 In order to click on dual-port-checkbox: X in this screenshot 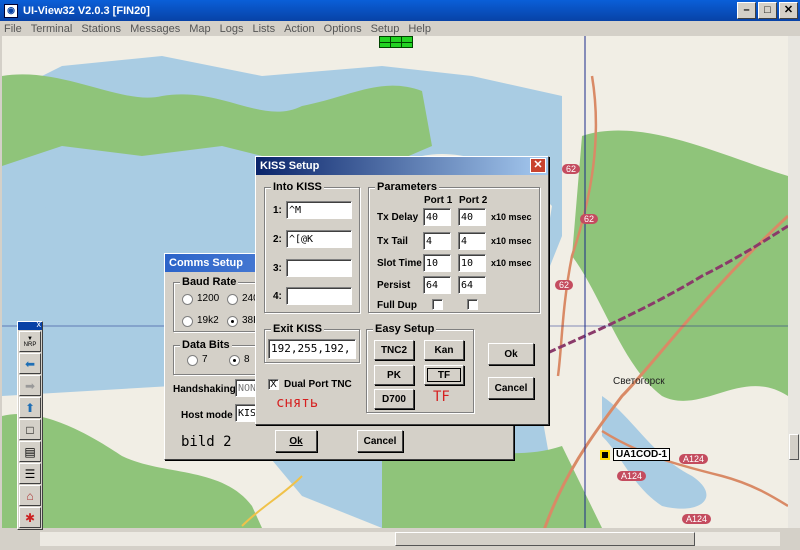, I will do `click(273, 384)`.